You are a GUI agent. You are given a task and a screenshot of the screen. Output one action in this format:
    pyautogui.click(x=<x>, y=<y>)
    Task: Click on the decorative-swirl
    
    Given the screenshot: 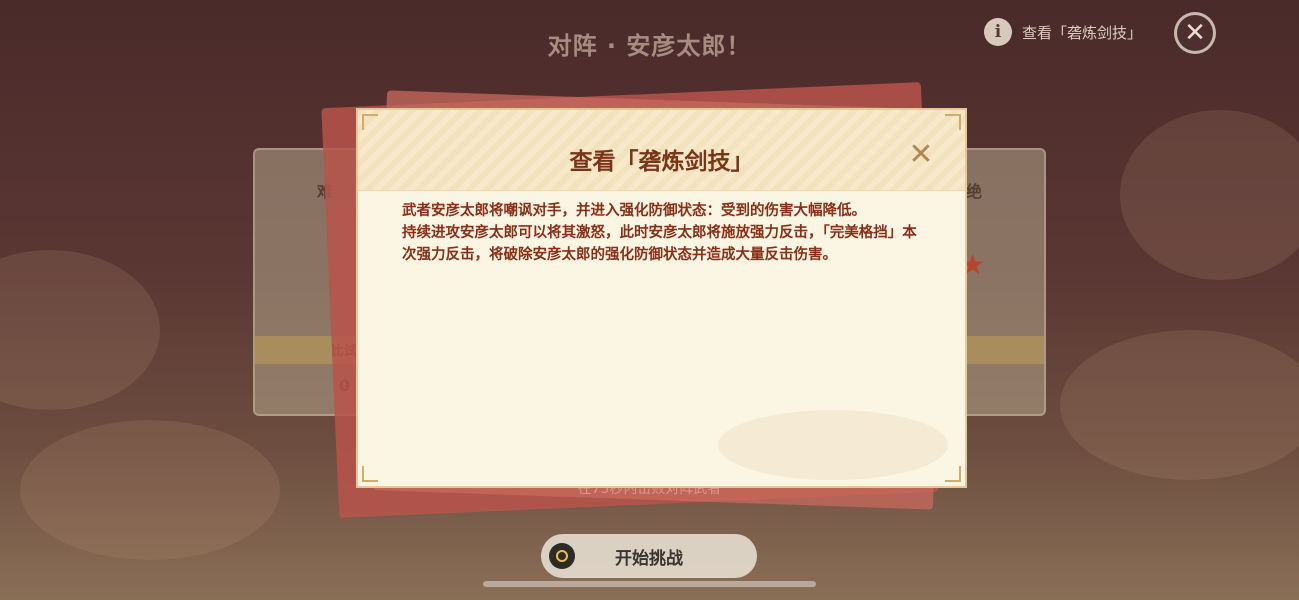 What is the action you would take?
    pyautogui.click(x=833, y=445)
    